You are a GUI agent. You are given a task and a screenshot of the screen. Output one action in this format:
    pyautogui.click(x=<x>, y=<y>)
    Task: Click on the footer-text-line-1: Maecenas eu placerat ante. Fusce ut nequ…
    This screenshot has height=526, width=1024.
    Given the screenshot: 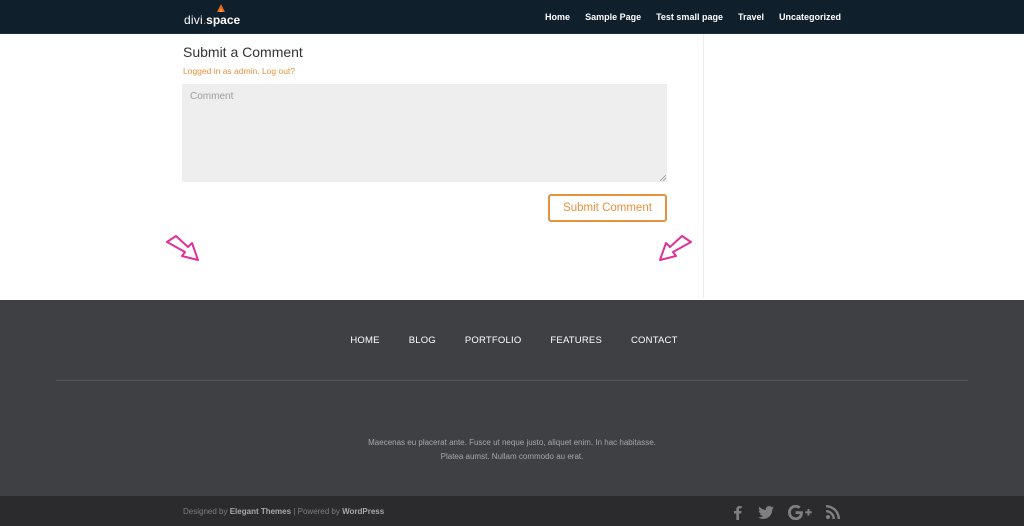 What is the action you would take?
    pyautogui.click(x=512, y=442)
    